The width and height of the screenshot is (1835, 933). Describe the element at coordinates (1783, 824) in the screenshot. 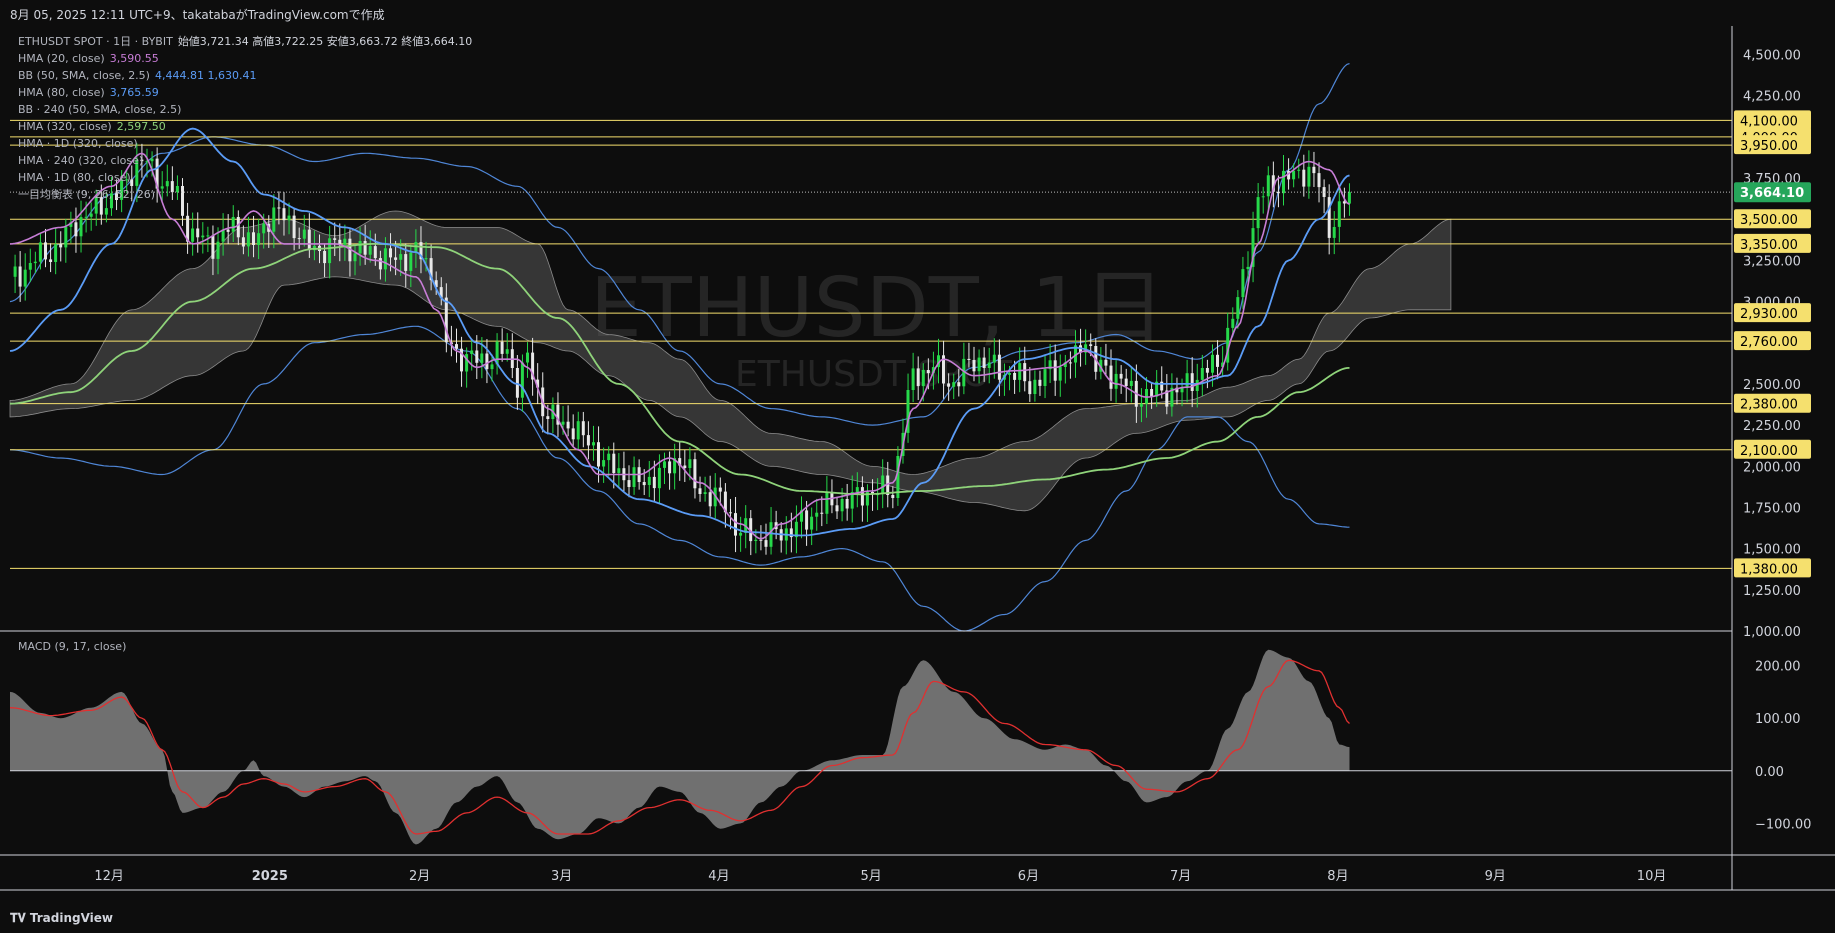

I see `macd-tick-label: −100.00` at that location.